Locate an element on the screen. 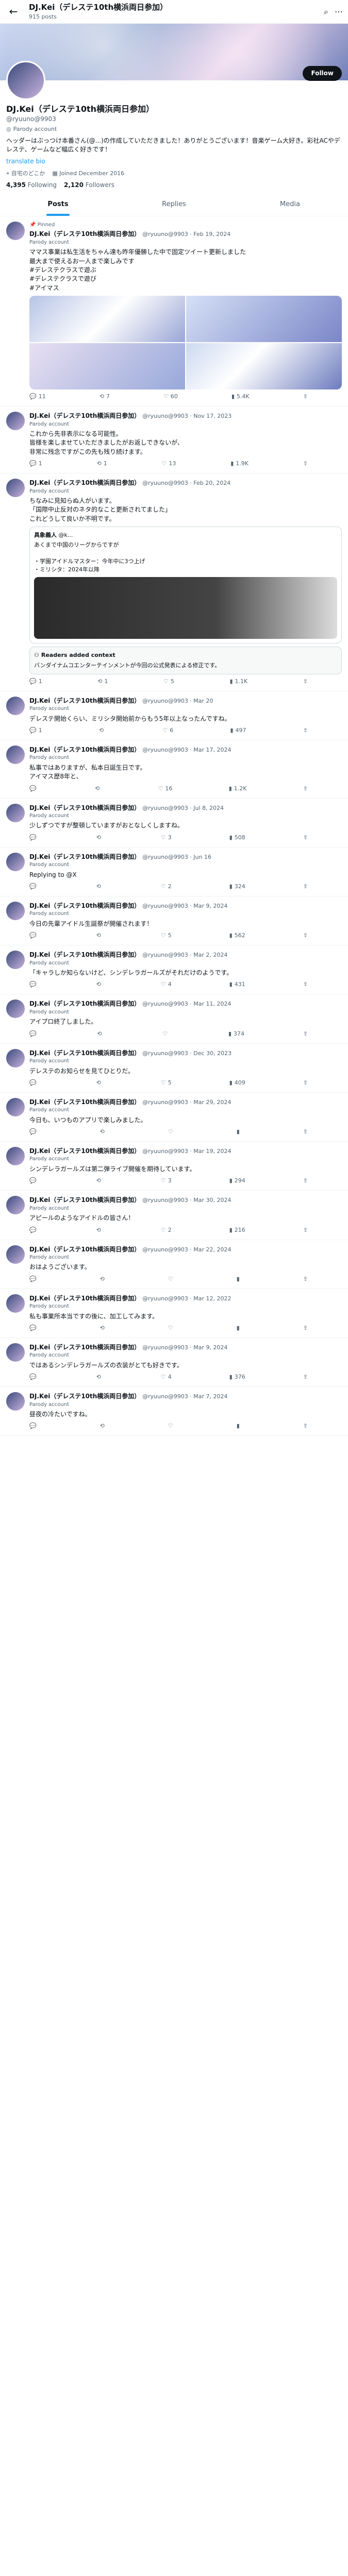  translate-bio-link: translate bio is located at coordinates (174, 161).